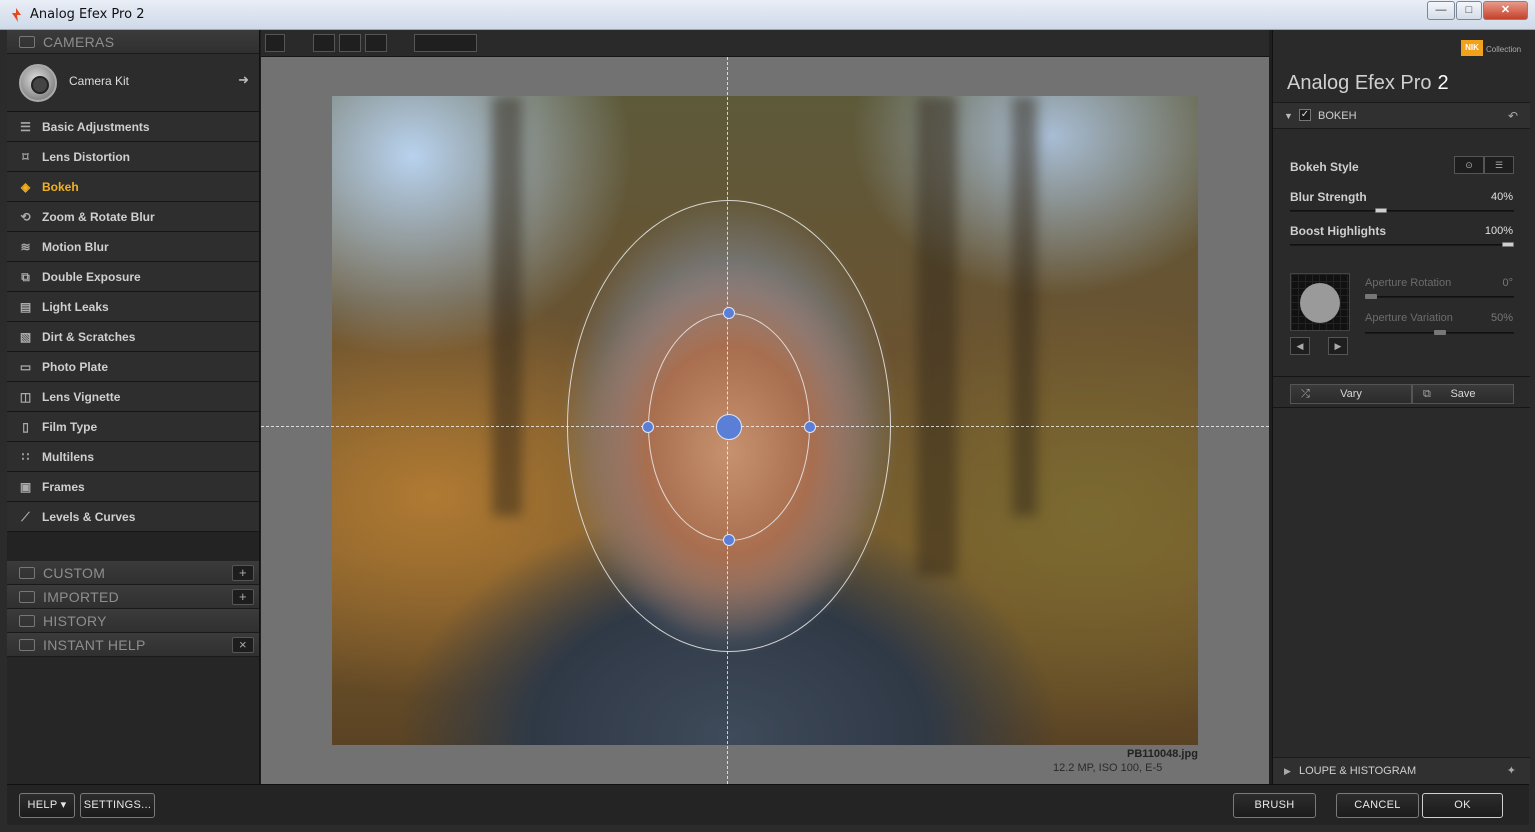  What do you see at coordinates (1274, 805) in the screenshot?
I see `brush-button: BRUSH` at bounding box center [1274, 805].